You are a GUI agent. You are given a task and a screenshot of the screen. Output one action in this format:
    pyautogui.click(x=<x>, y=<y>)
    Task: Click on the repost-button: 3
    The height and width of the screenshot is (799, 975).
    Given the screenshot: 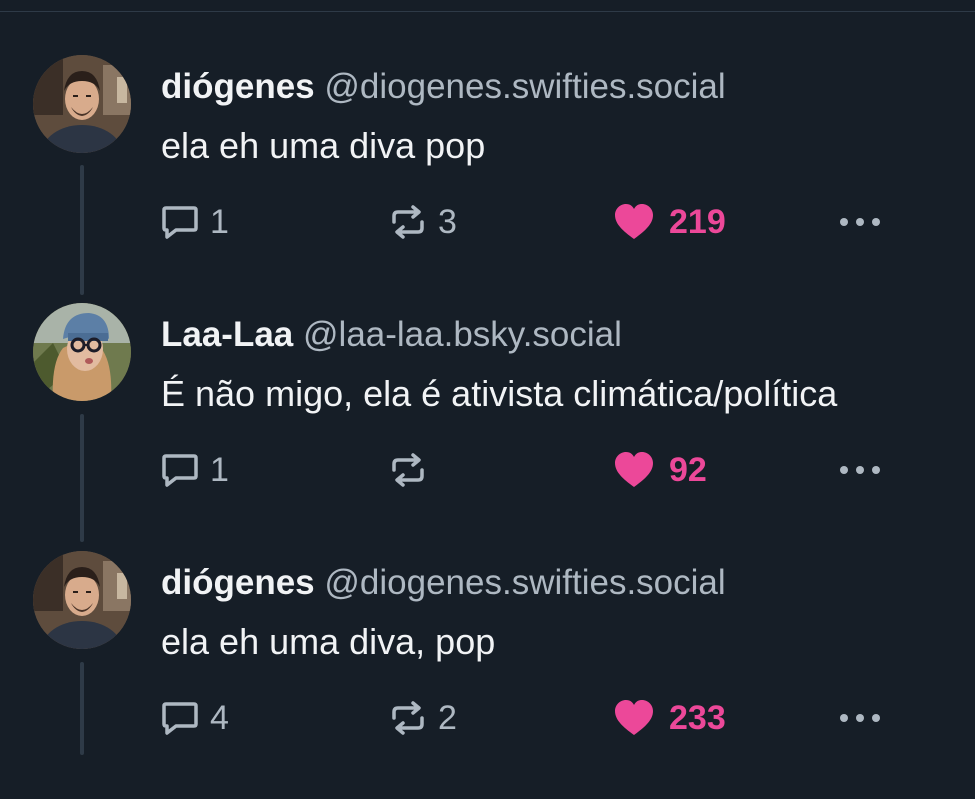 What is the action you would take?
    pyautogui.click(x=422, y=222)
    